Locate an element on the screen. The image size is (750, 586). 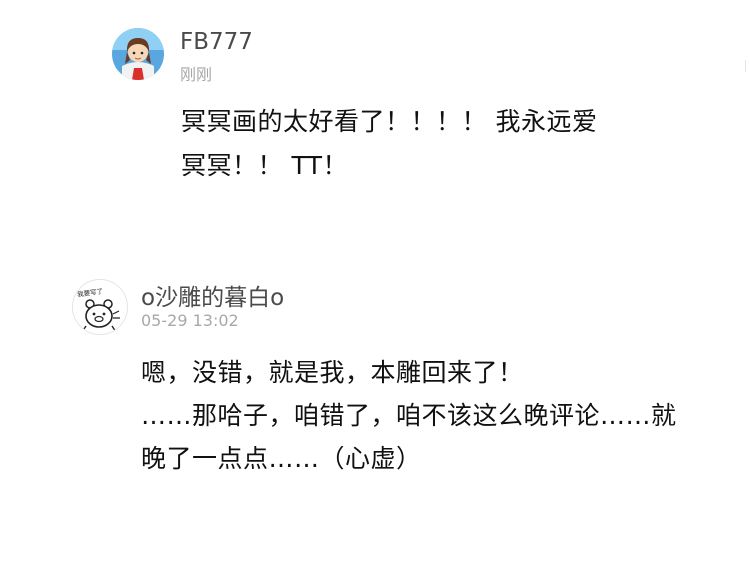
comment-text-line: 冥冥画的太好看了！！！！ 我永远爱 is located at coordinates (389, 121).